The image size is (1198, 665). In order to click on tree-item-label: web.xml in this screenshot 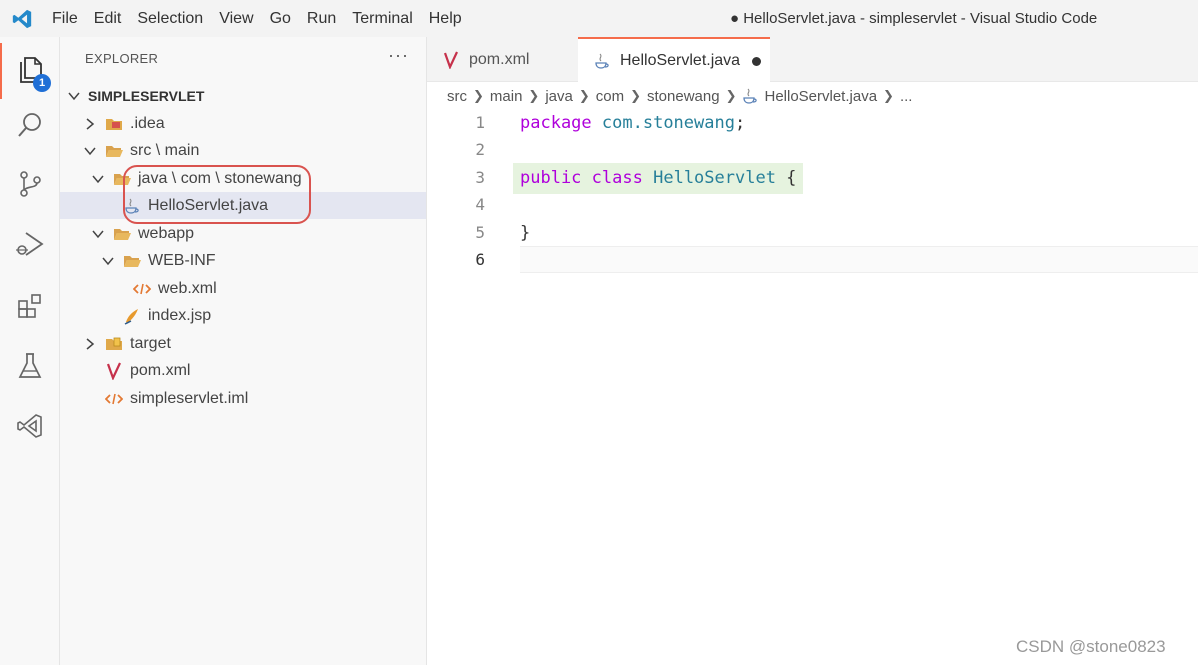, I will do `click(187, 288)`.